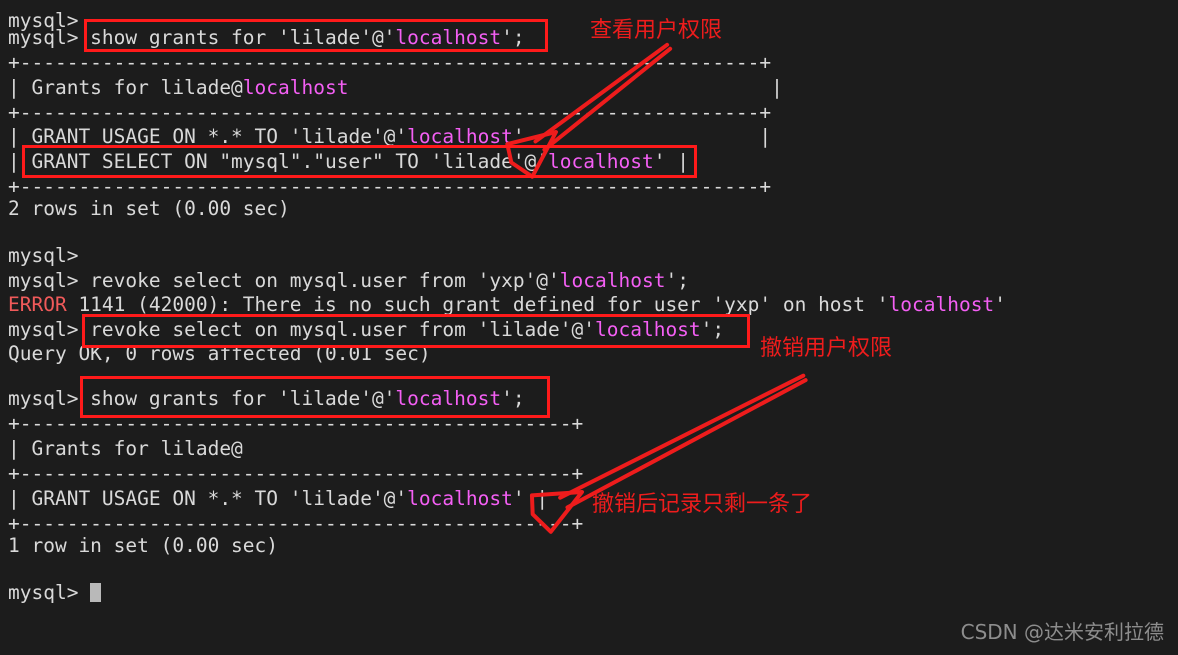 This screenshot has width=1178, height=655. I want to click on terminal-text: ', so click(1000, 304).